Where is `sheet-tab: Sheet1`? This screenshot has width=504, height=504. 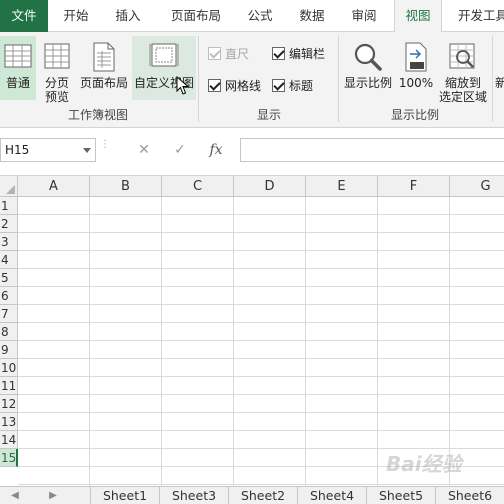
sheet-tab: Sheet1 is located at coordinates (124, 495).